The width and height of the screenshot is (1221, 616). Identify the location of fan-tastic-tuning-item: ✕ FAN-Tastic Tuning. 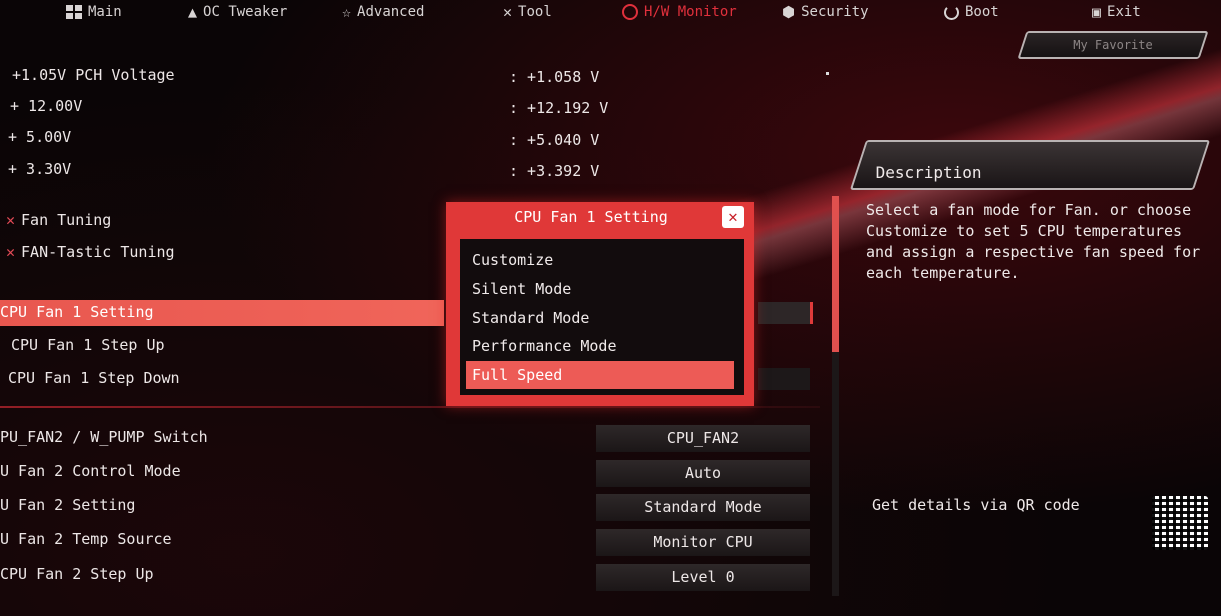
(90, 252).